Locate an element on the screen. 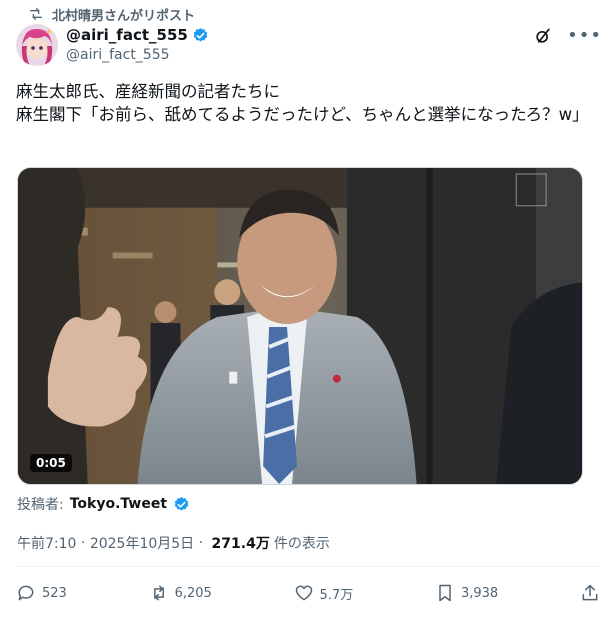 The width and height of the screenshot is (616, 618). tweet-meta: 午前7:10 · 2025年10月5日 · 271.4万 件の表示 is located at coordinates (173, 543).